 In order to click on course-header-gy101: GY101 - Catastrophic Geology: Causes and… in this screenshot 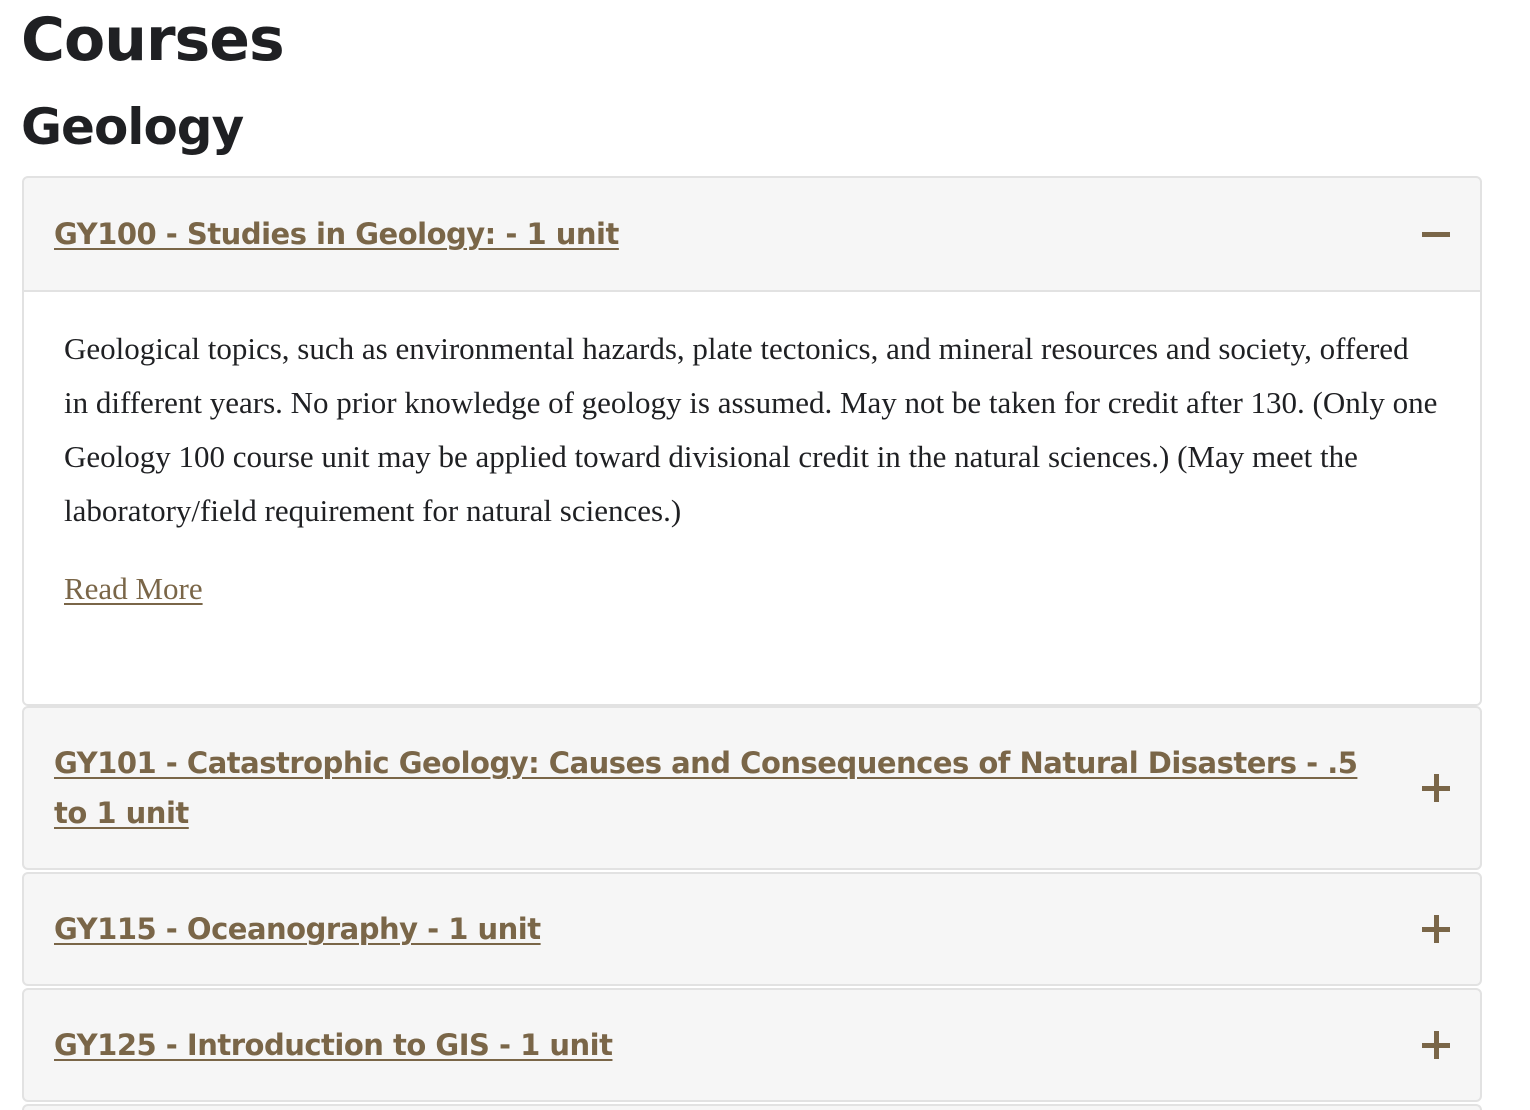, I will do `click(752, 788)`.